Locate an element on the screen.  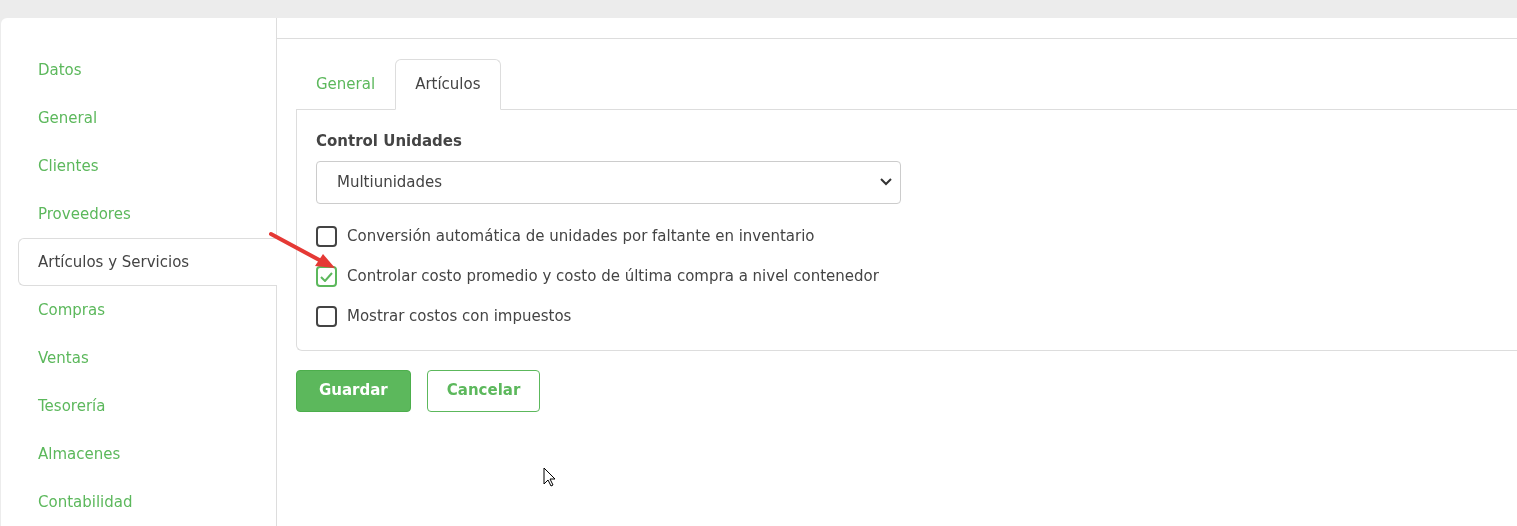
annotation-arrow is located at coordinates (303, 250).